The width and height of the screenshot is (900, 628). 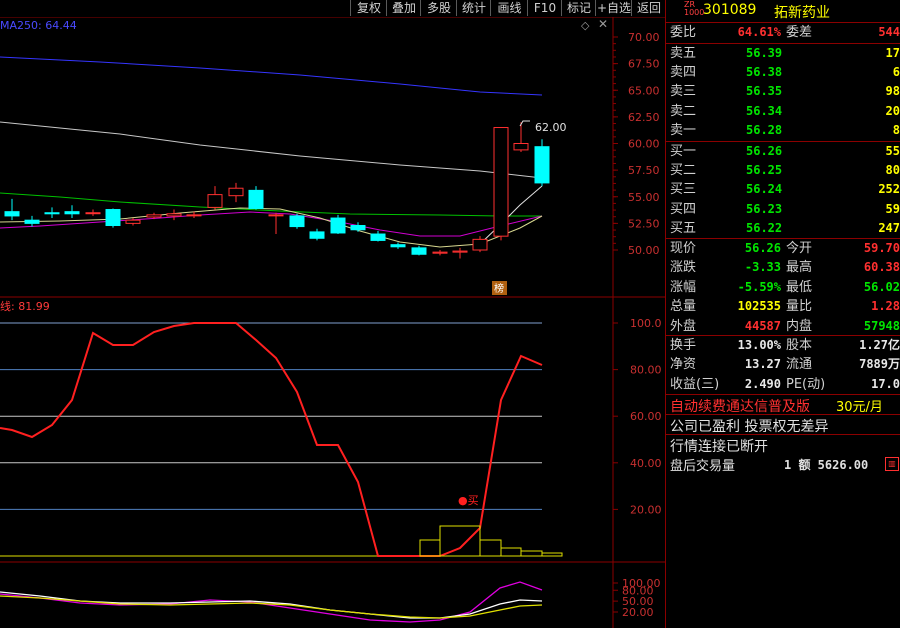 I want to click on quote-row: 外盘 44587 内盘 57948, so click(x=783, y=326).